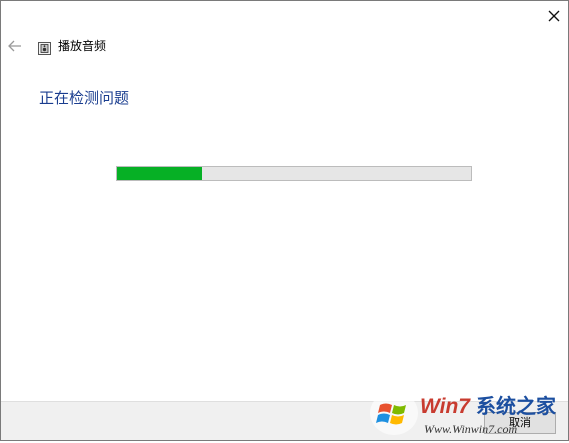 Image resolution: width=569 pixels, height=443 pixels. I want to click on window-title: 播放音频, so click(82, 46).